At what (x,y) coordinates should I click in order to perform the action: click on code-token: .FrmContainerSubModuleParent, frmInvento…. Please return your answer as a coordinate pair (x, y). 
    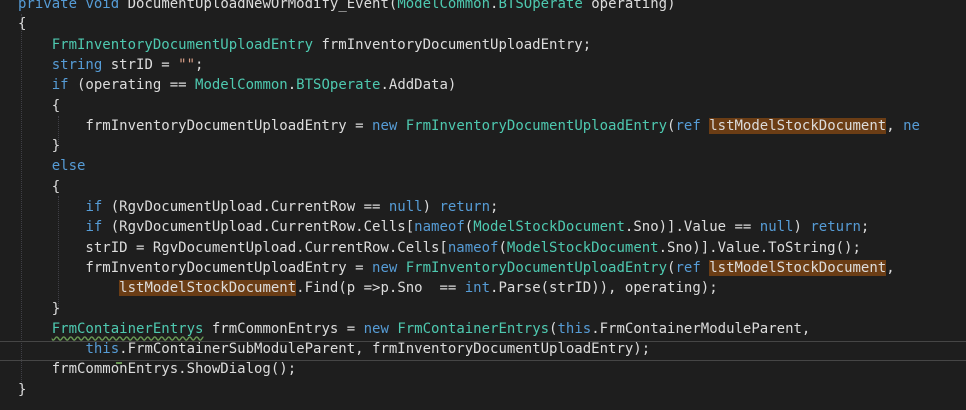
    Looking at the image, I should click on (385, 349).